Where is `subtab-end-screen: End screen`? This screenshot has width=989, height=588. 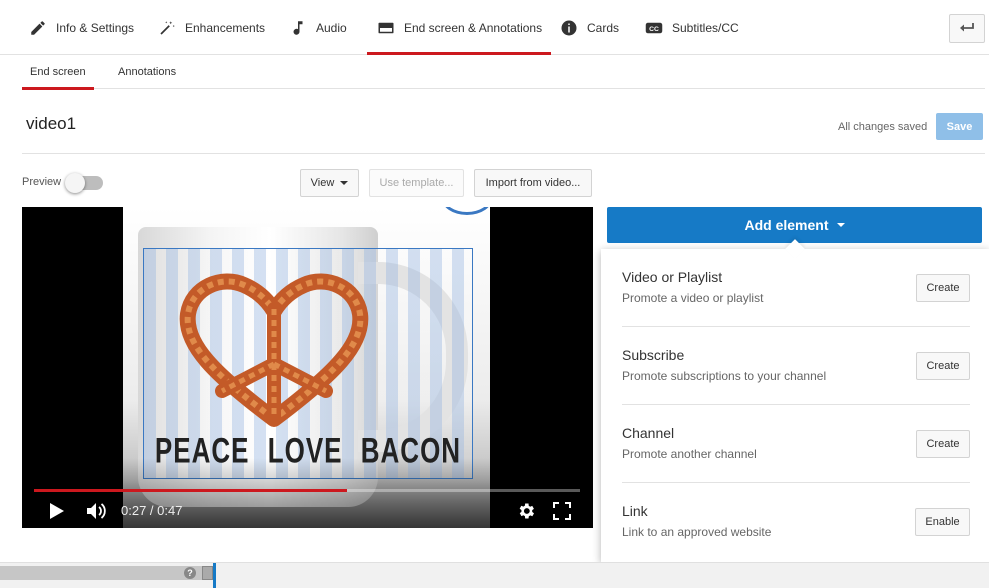 subtab-end-screen: End screen is located at coordinates (58, 72).